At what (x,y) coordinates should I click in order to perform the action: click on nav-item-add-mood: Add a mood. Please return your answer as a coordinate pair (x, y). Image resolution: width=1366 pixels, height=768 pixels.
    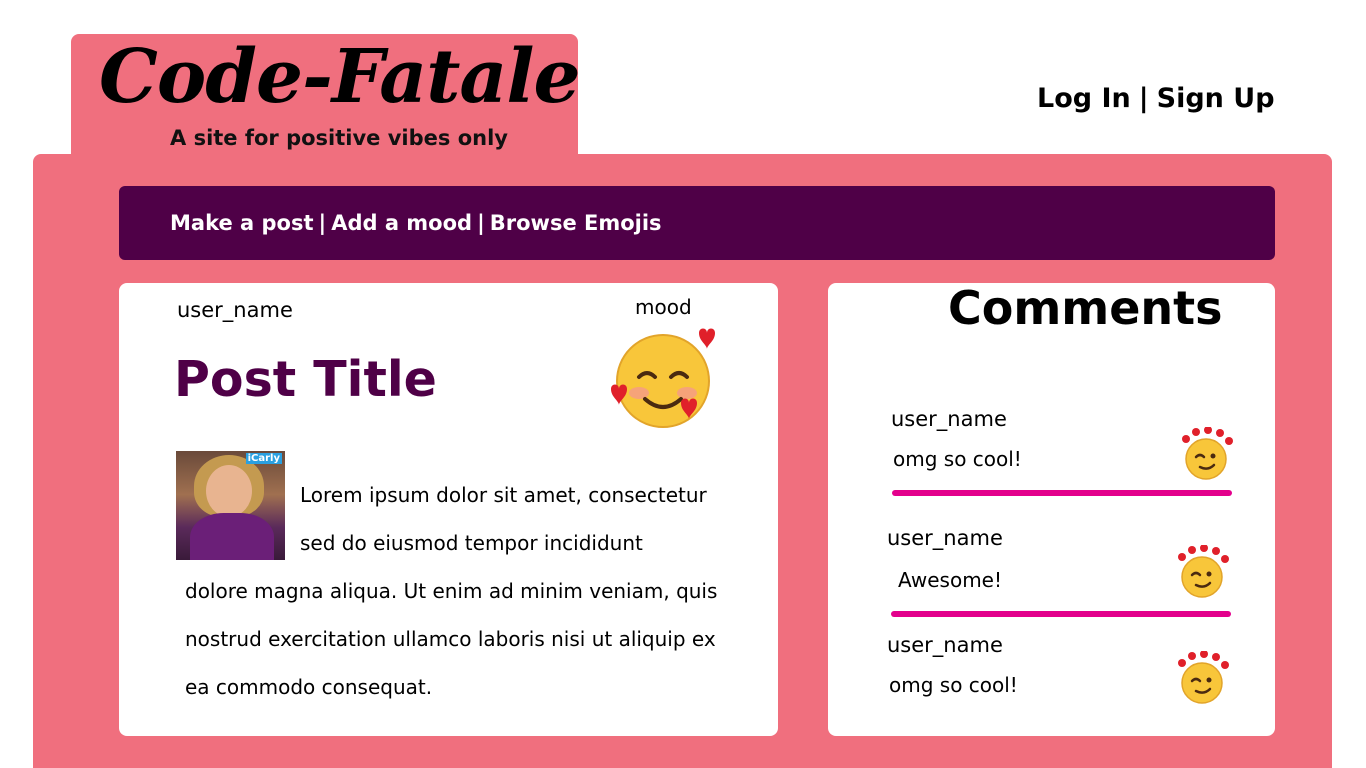
    Looking at the image, I should click on (401, 223).